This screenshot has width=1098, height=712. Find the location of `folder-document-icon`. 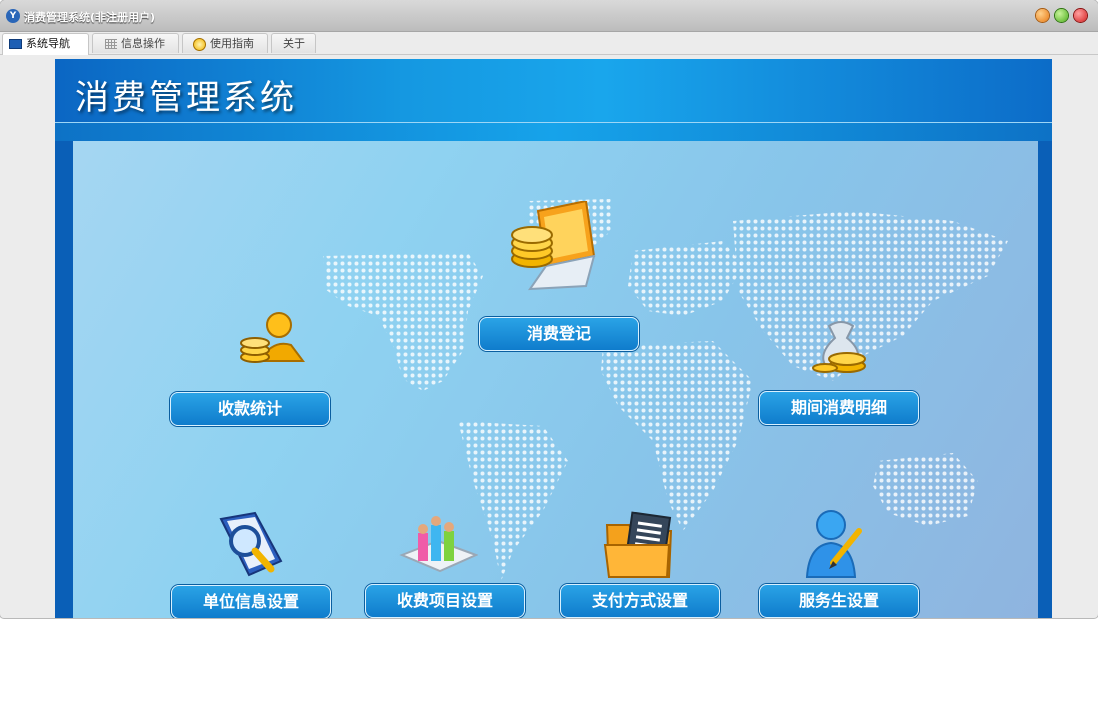

folder-document-icon is located at coordinates (639, 546).